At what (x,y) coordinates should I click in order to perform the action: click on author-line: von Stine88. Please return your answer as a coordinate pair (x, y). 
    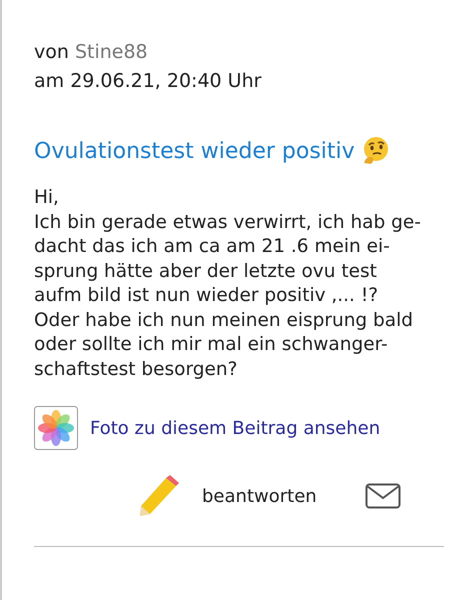
    Looking at the image, I should click on (91, 52).